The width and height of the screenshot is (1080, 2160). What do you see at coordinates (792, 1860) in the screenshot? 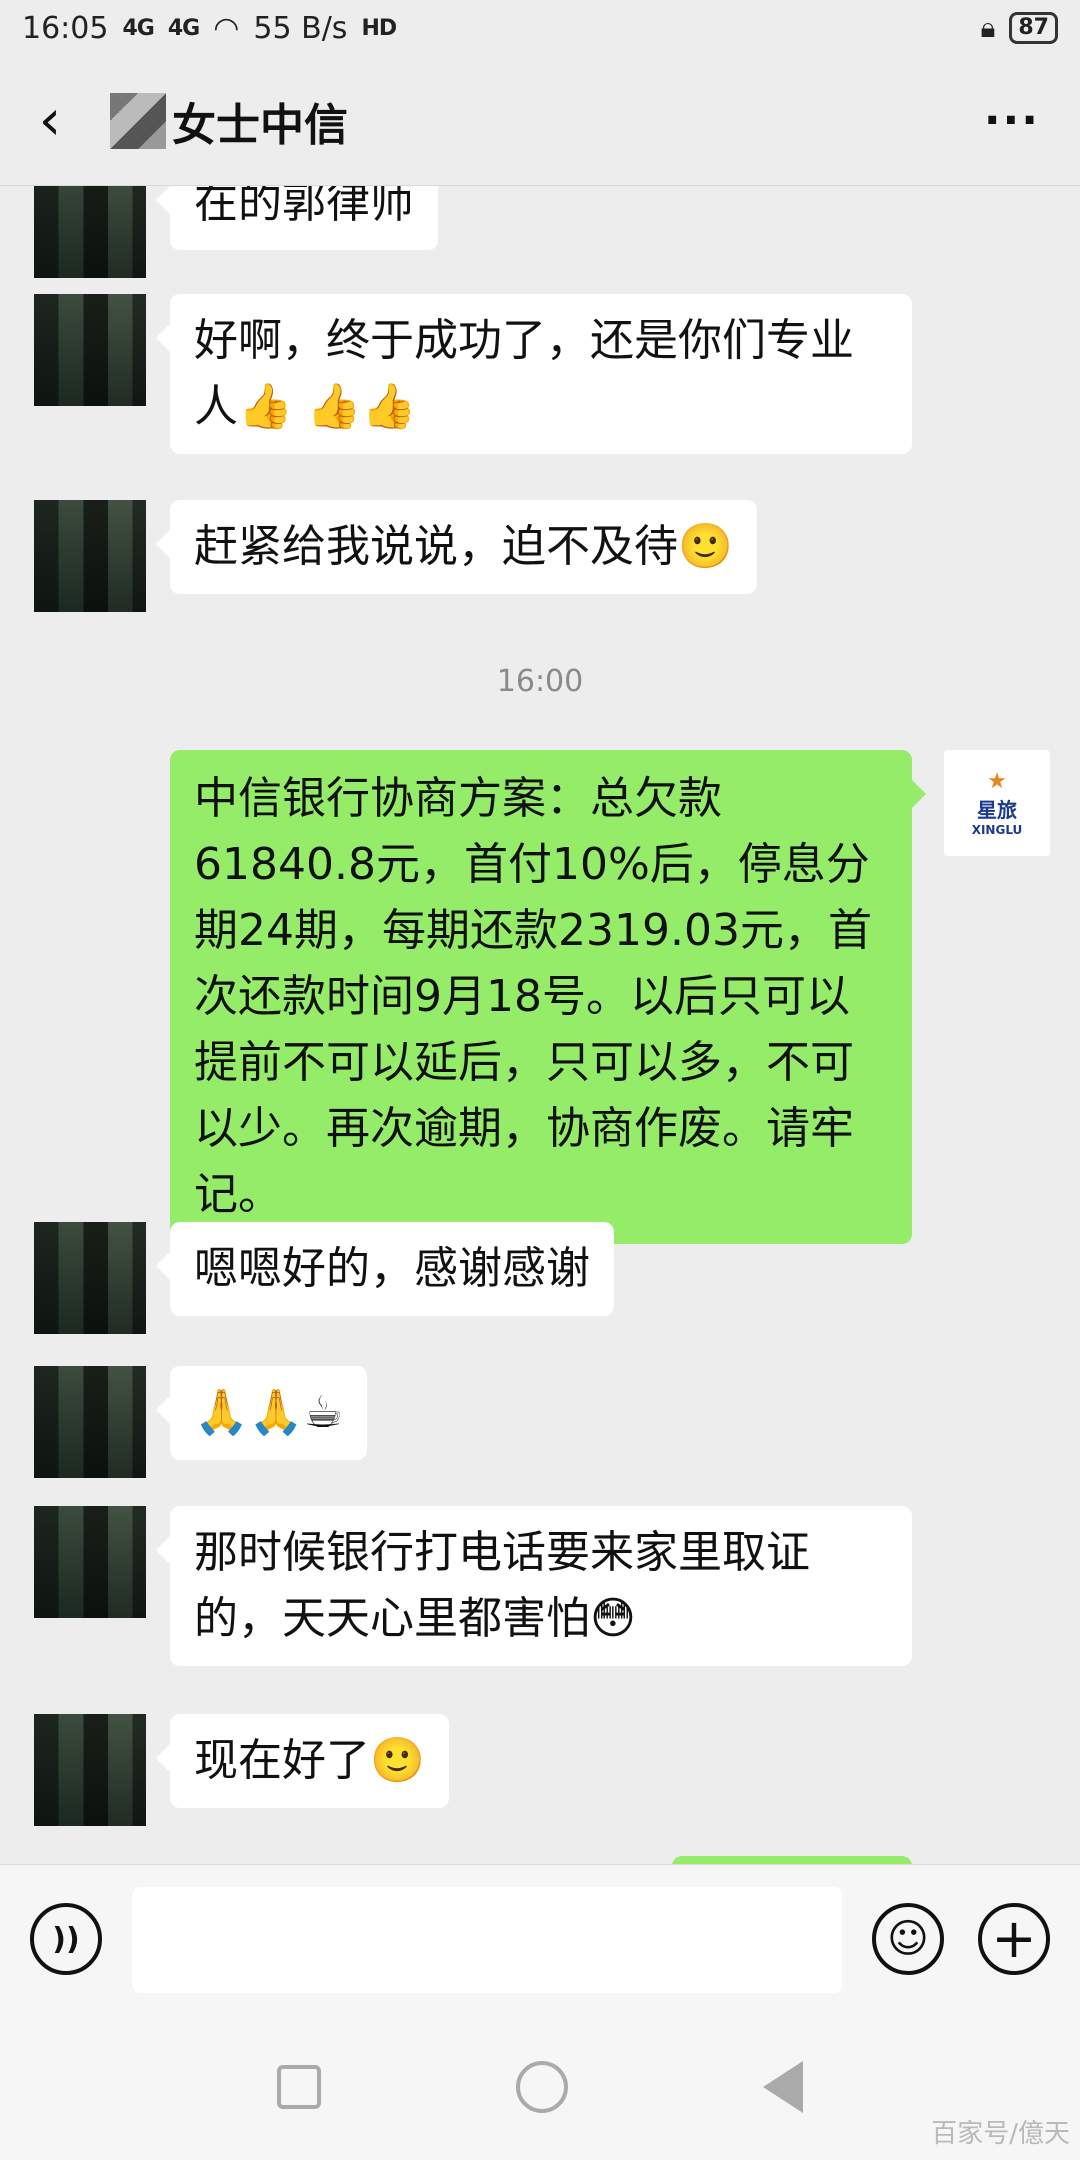
I see `partial-message-bubble` at bounding box center [792, 1860].